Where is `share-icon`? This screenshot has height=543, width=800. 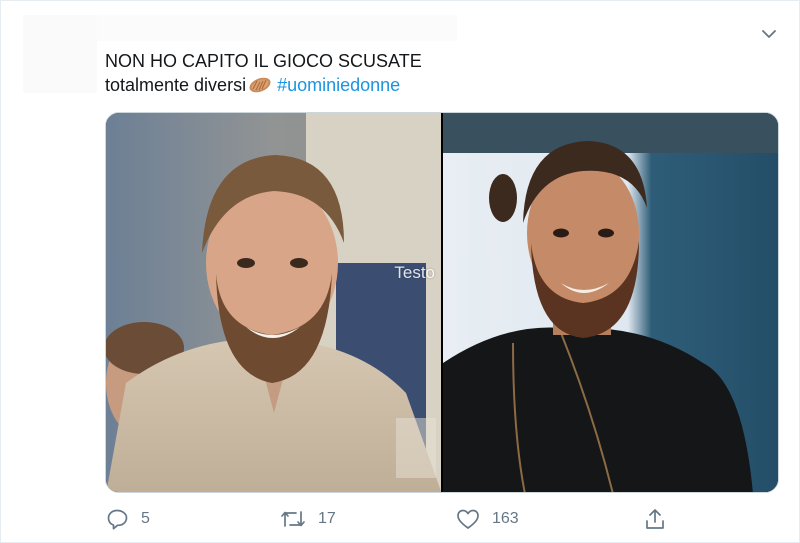 share-icon is located at coordinates (655, 519).